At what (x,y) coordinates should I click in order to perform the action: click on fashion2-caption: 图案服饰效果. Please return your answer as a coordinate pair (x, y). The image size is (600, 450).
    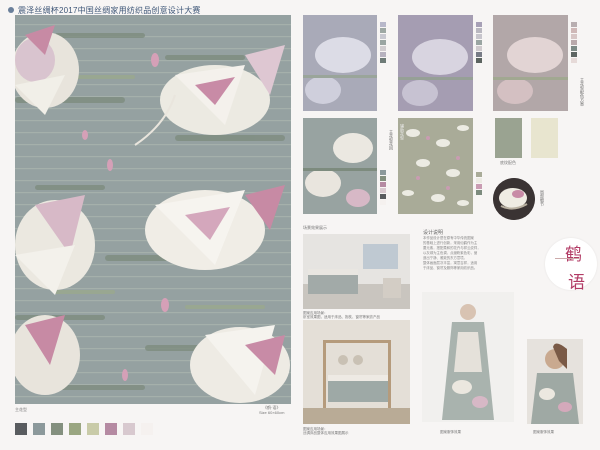
    Looking at the image, I should click on (543, 432).